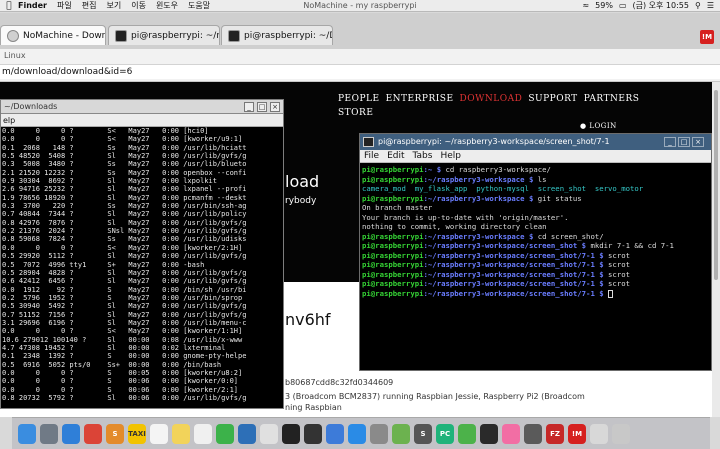 This screenshot has height=449, width=720. Describe the element at coordinates (716, 185) in the screenshot. I see `scroll-thumb` at that location.